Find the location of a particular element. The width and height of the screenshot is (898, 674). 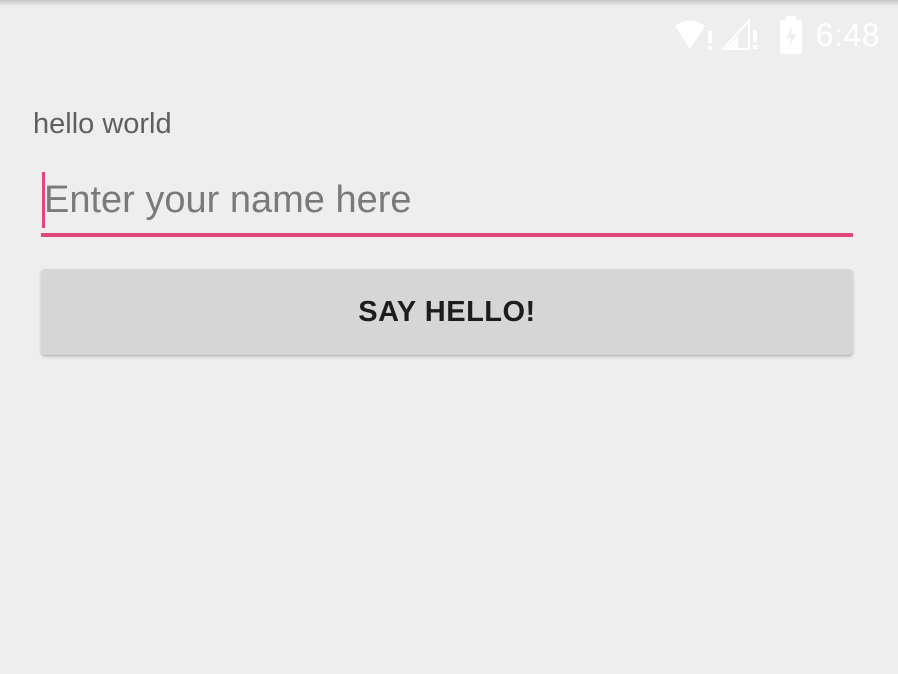

status-time: 6:48 is located at coordinates (847, 34).